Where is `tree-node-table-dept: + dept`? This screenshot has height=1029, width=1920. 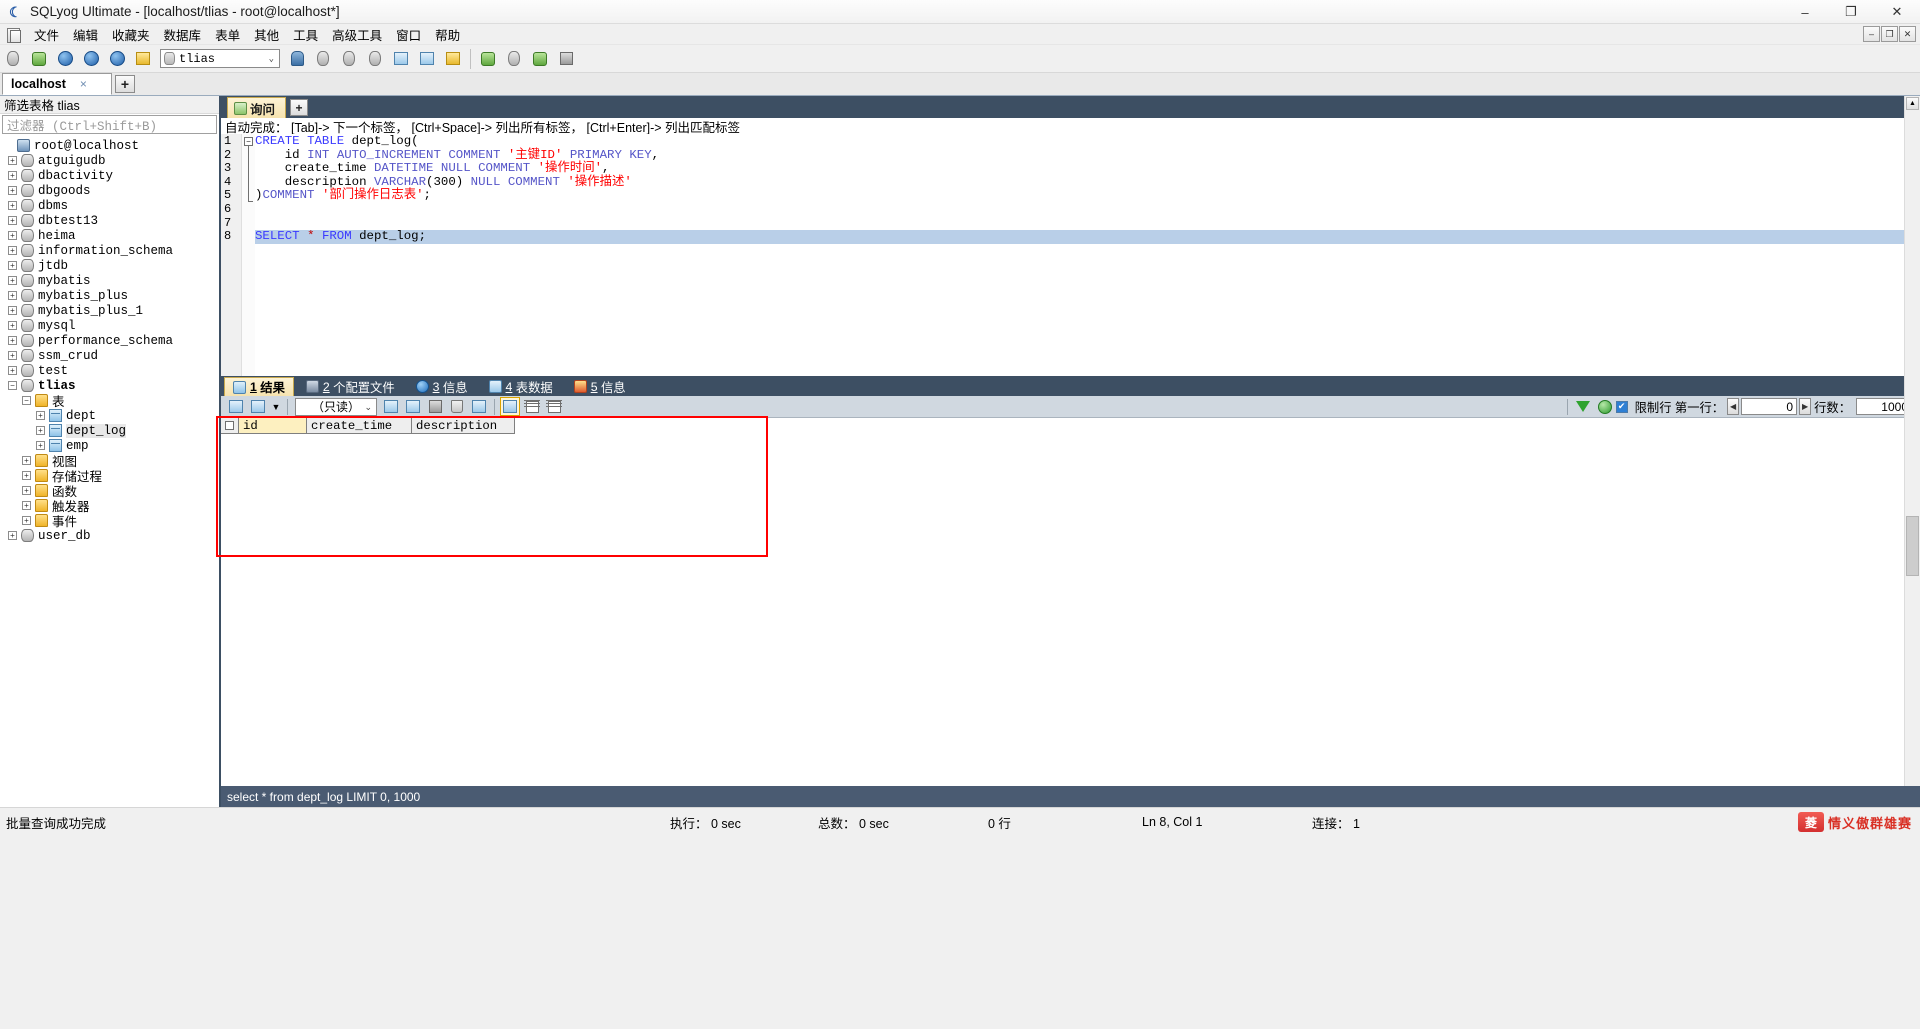
tree-node-table-dept: + dept is located at coordinates (109, 415).